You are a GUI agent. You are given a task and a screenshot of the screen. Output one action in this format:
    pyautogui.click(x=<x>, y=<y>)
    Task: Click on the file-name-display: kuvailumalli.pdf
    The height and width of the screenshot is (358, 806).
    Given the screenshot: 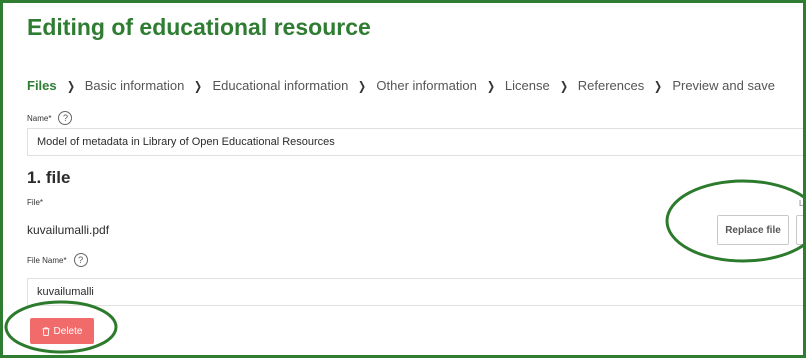 What is the action you would take?
    pyautogui.click(x=68, y=230)
    